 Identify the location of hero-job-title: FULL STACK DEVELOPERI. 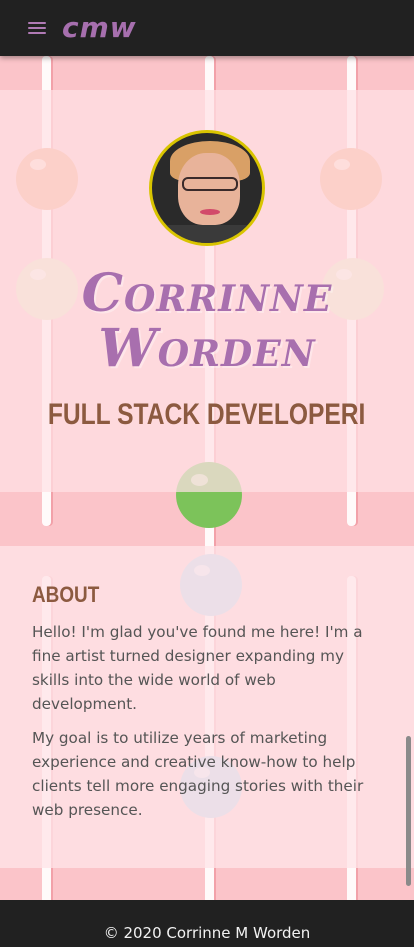
(207, 415).